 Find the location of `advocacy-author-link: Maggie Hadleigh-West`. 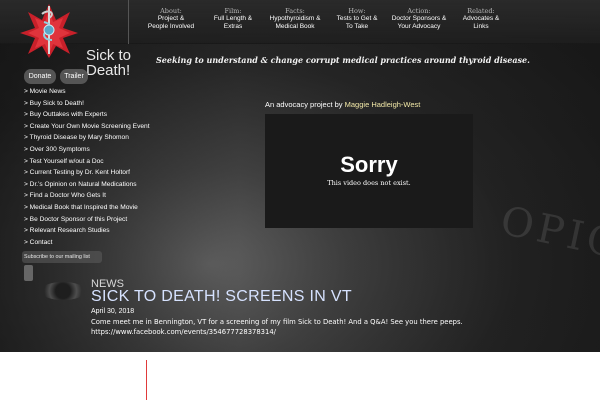

advocacy-author-link: Maggie Hadleigh-West is located at coordinates (383, 104).